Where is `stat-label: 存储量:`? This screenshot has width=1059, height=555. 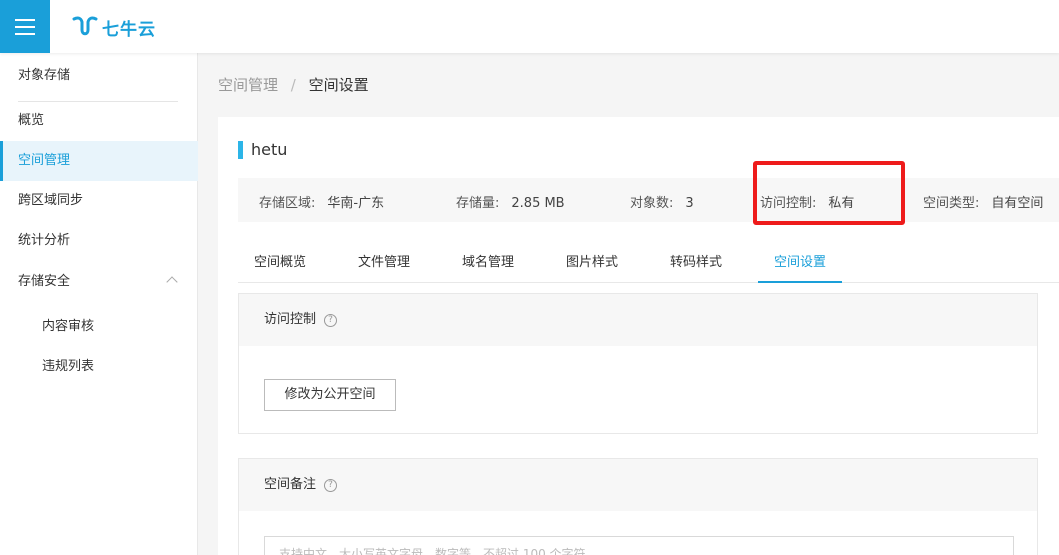
stat-label: 存储量: is located at coordinates (478, 203).